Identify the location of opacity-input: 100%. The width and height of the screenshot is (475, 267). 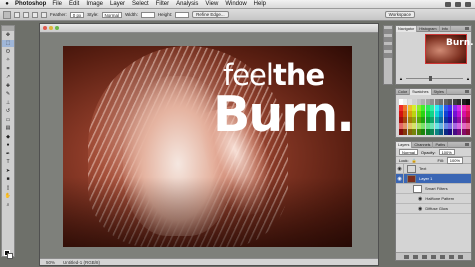
(446, 152).